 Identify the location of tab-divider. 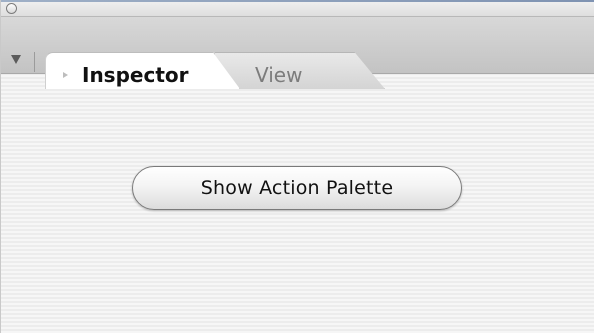
(34, 62).